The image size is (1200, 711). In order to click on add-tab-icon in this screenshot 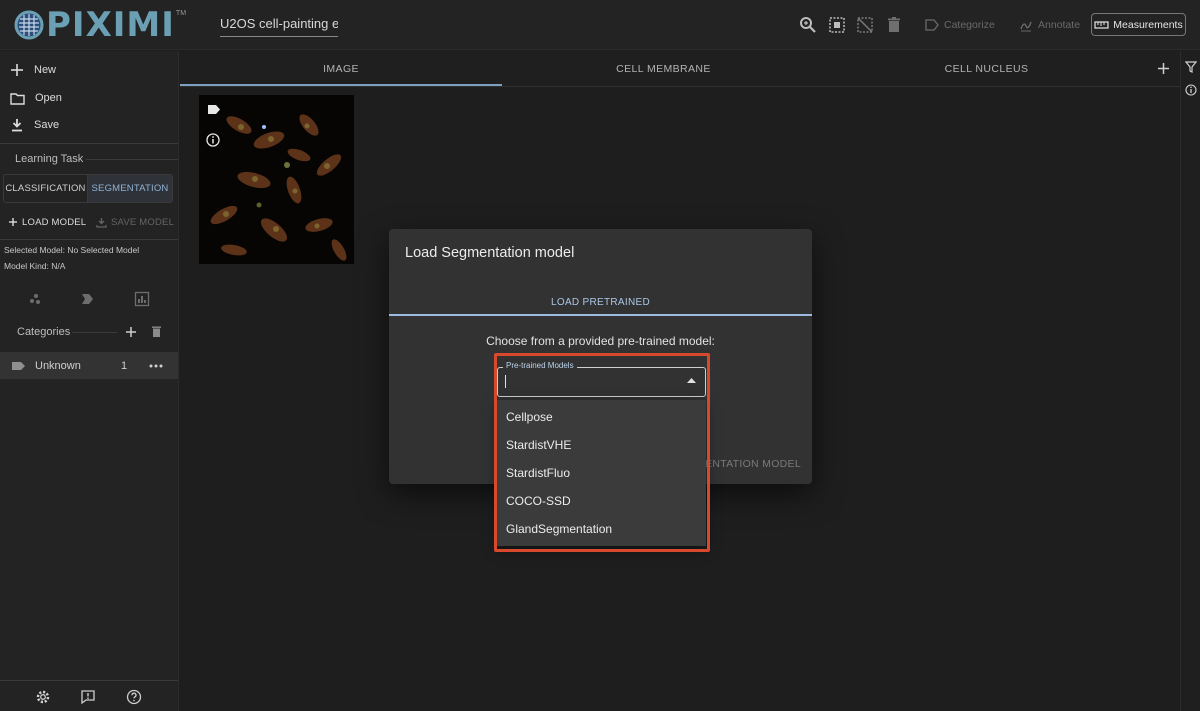, I will do `click(1163, 68)`.